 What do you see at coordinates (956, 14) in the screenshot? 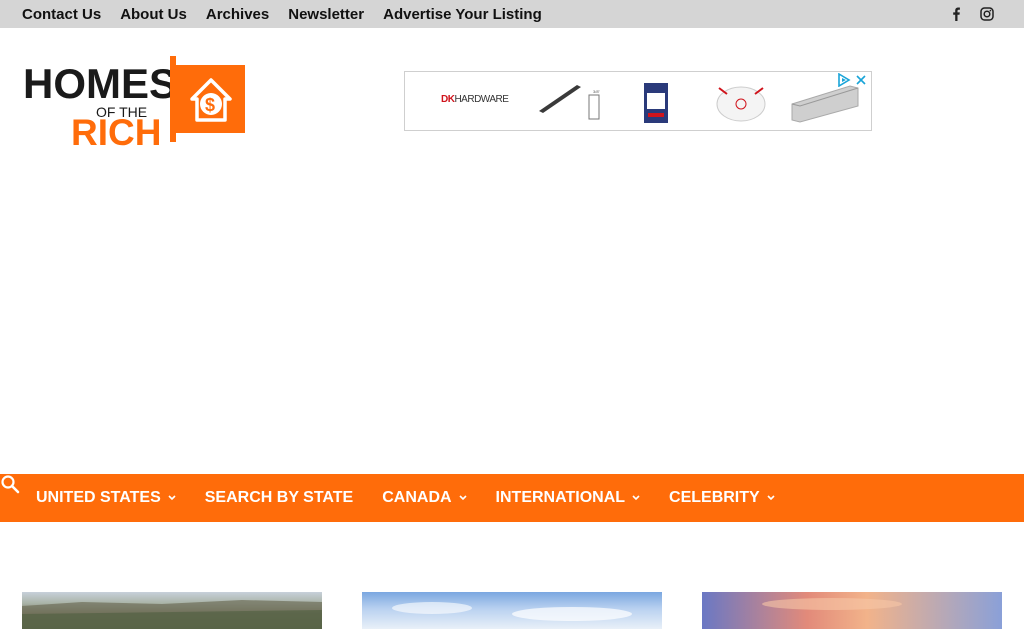
I see `facebook-icon` at bounding box center [956, 14].